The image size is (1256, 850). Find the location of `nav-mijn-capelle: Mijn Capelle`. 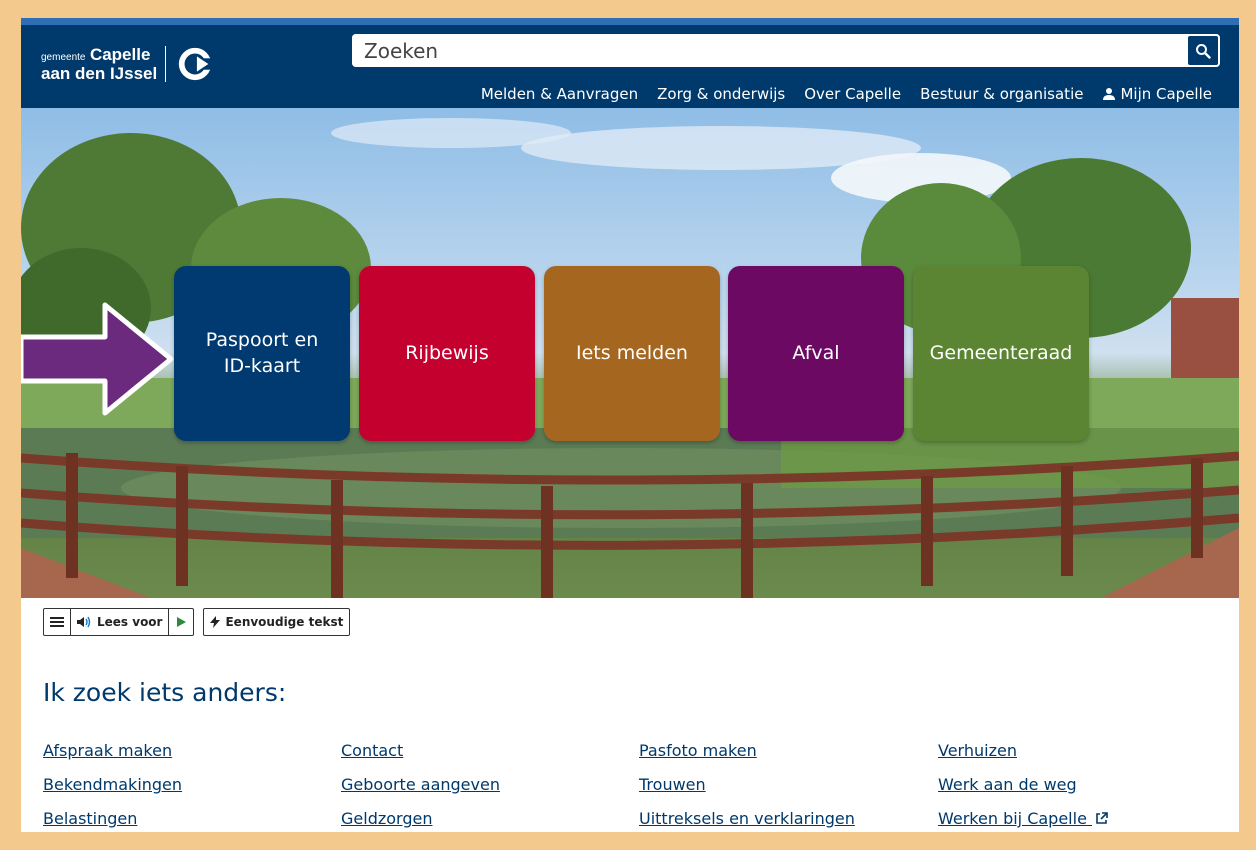

nav-mijn-capelle: Mijn Capelle is located at coordinates (1157, 94).